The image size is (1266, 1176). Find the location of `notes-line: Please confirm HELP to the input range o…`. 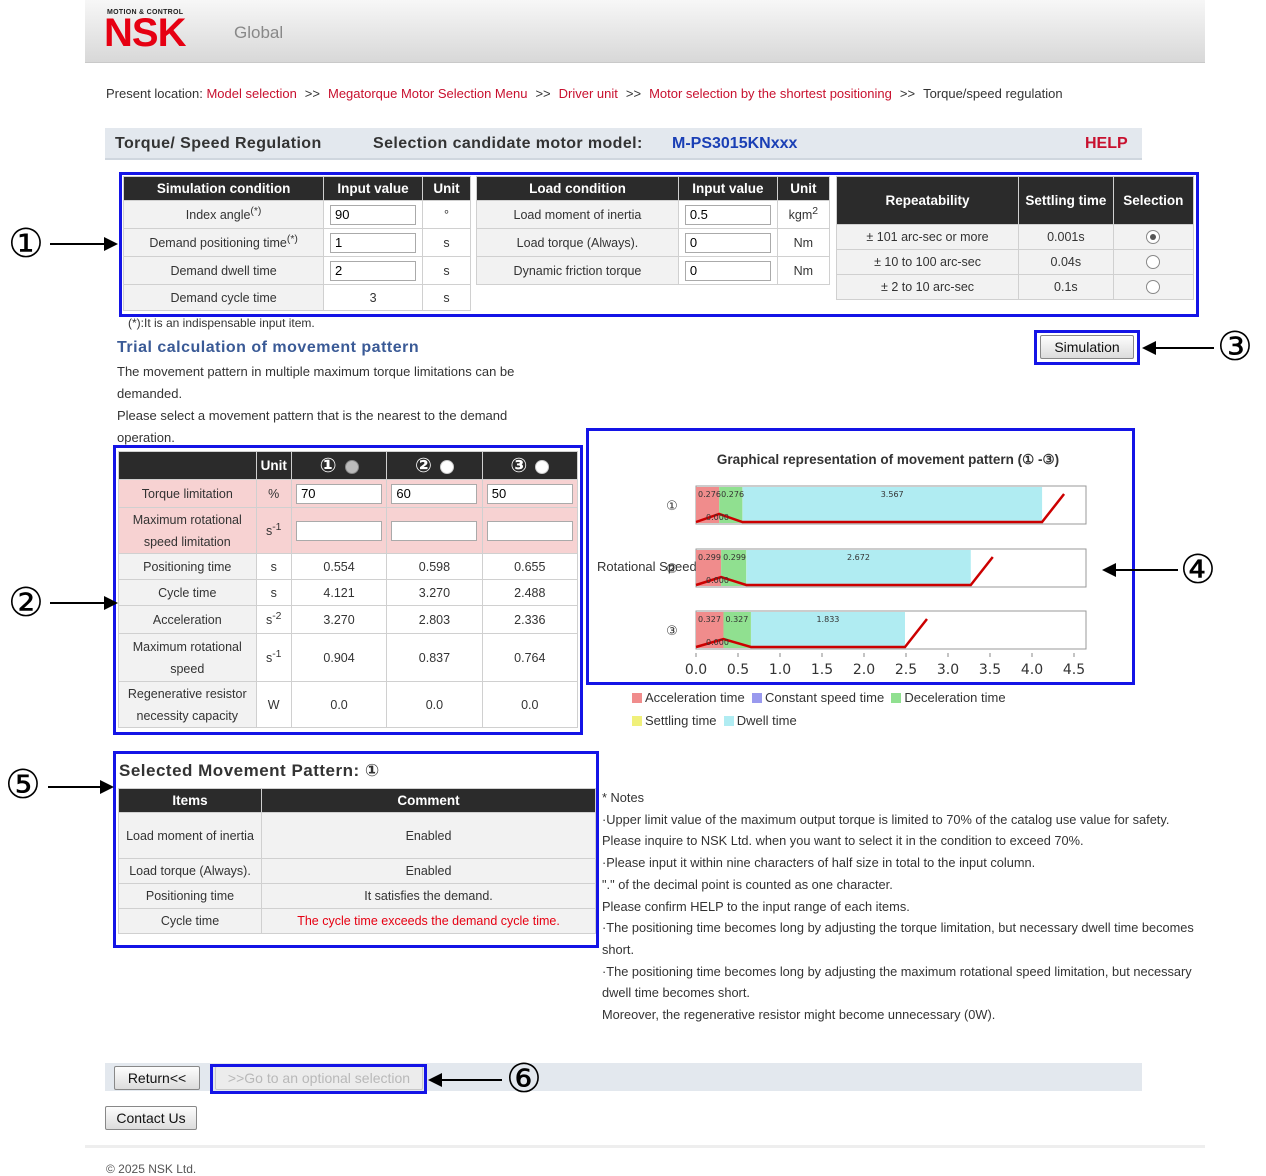

notes-line: Please confirm HELP to the input range o… is located at coordinates (902, 907).